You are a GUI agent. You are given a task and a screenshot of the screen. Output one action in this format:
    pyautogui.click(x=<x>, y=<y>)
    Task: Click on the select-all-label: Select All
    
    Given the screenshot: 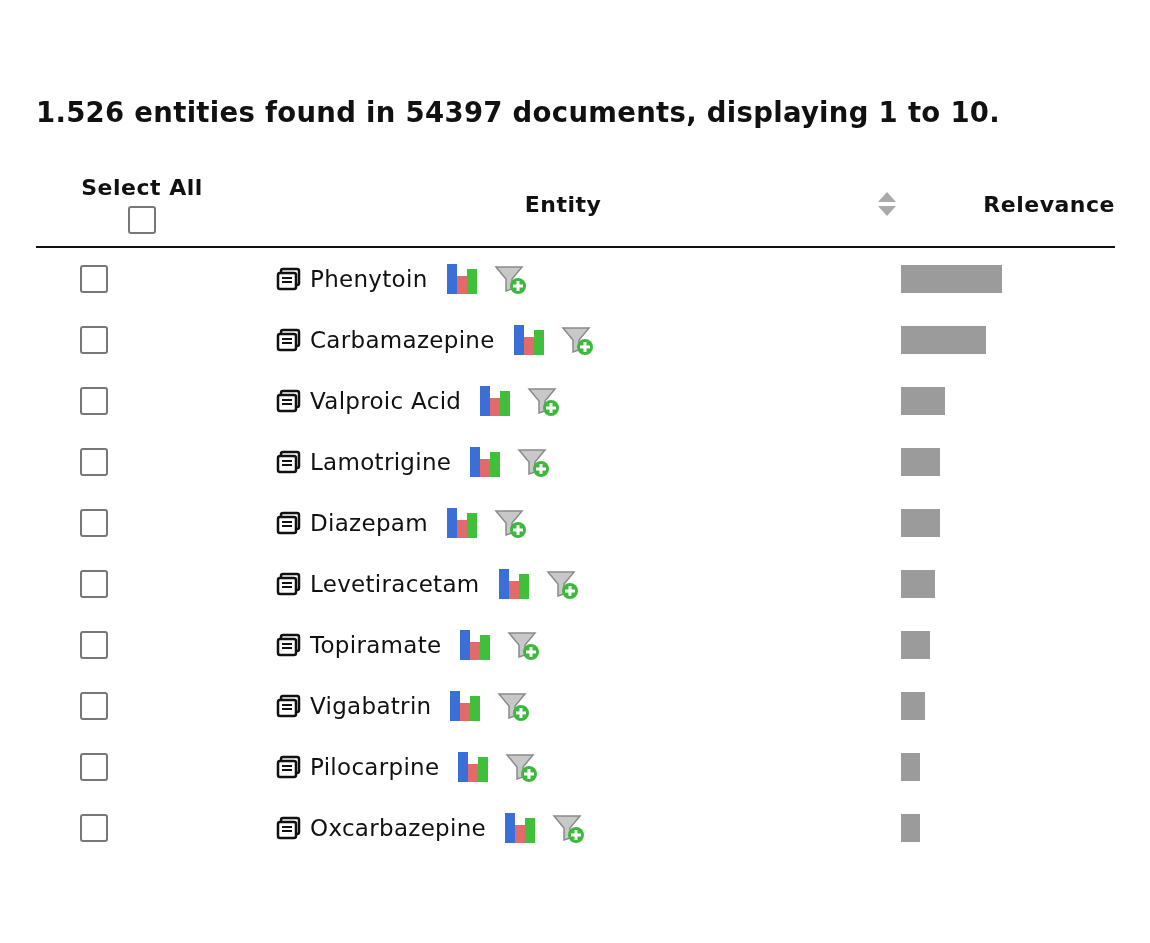 What is the action you would take?
    pyautogui.click(x=142, y=187)
    